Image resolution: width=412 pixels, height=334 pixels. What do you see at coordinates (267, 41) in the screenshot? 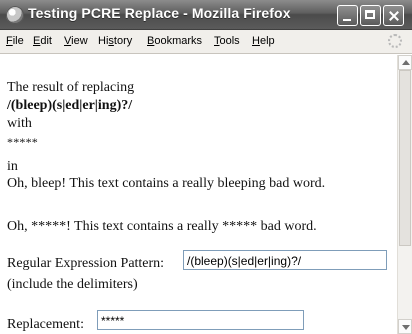
I see `menu-help-label: elp` at bounding box center [267, 41].